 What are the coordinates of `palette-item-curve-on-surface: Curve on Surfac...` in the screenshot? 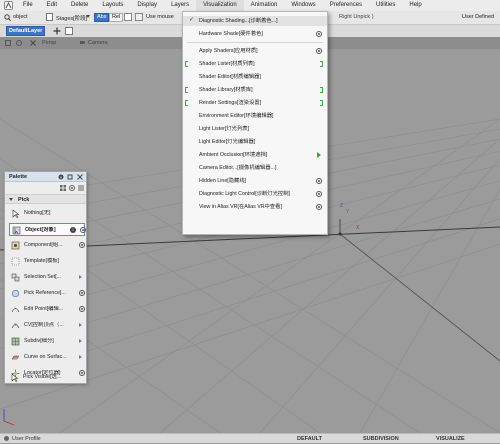 It's located at (47, 357).